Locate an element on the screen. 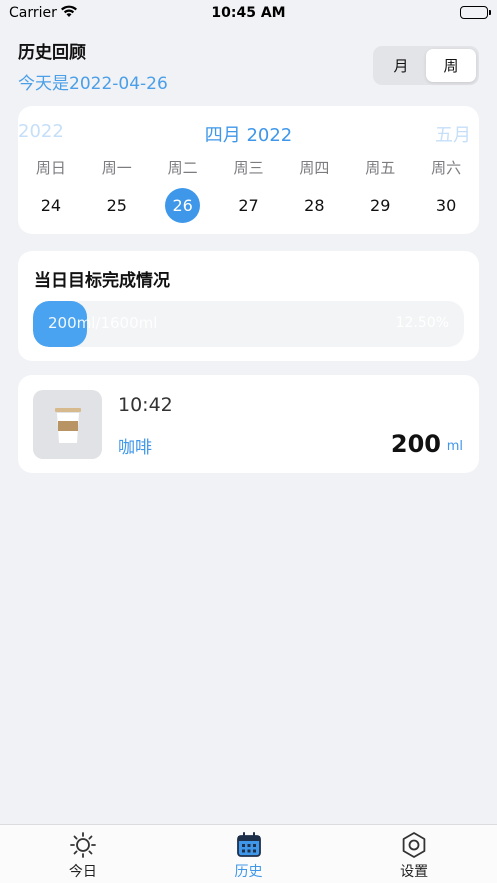 This screenshot has width=497, height=883. calendar-day-number: 26 is located at coordinates (183, 205).